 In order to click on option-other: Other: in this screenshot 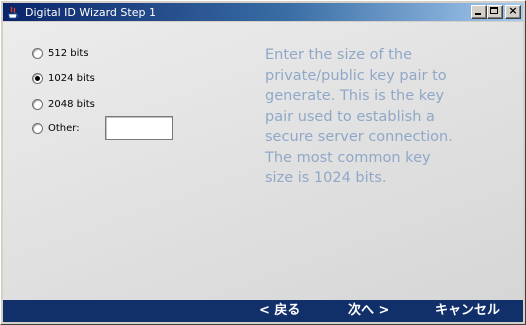, I will do `click(56, 128)`.